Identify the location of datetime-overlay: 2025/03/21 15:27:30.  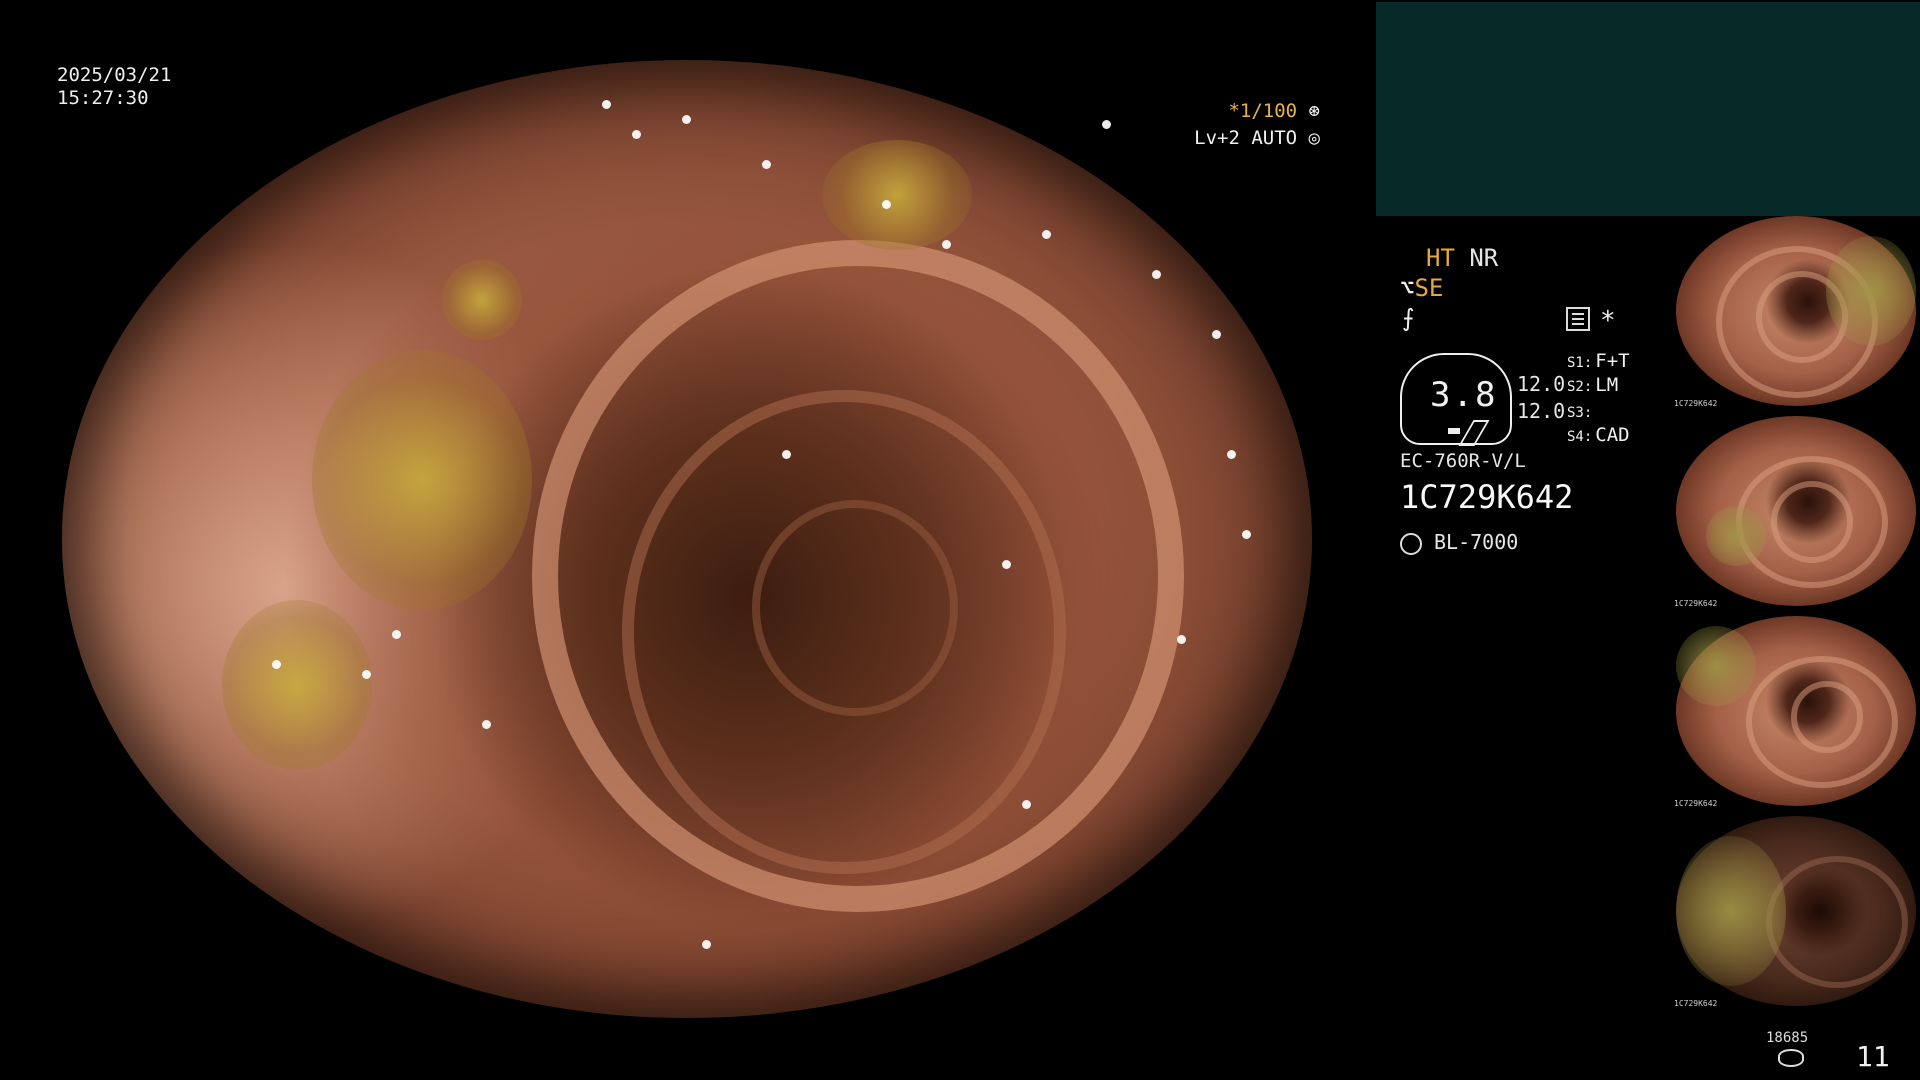
(114, 87).